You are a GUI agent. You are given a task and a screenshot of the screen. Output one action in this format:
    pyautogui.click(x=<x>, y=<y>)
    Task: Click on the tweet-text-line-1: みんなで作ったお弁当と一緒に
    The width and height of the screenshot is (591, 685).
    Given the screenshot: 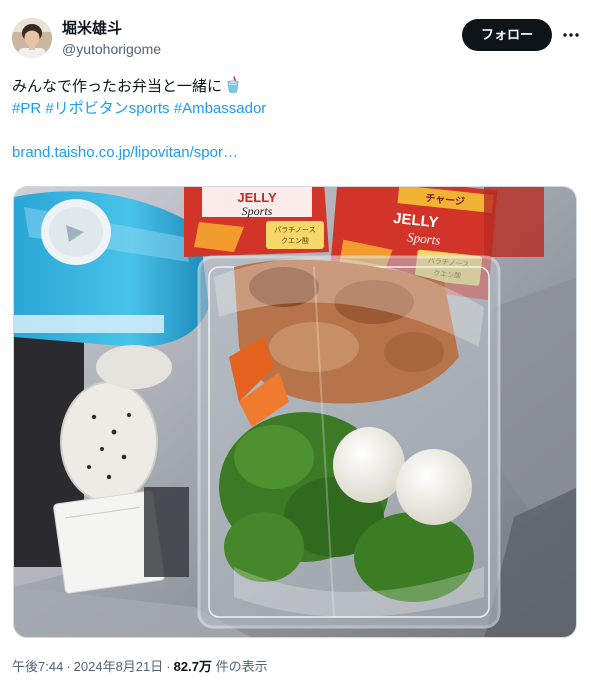 What is the action you would take?
    pyautogui.click(x=292, y=87)
    